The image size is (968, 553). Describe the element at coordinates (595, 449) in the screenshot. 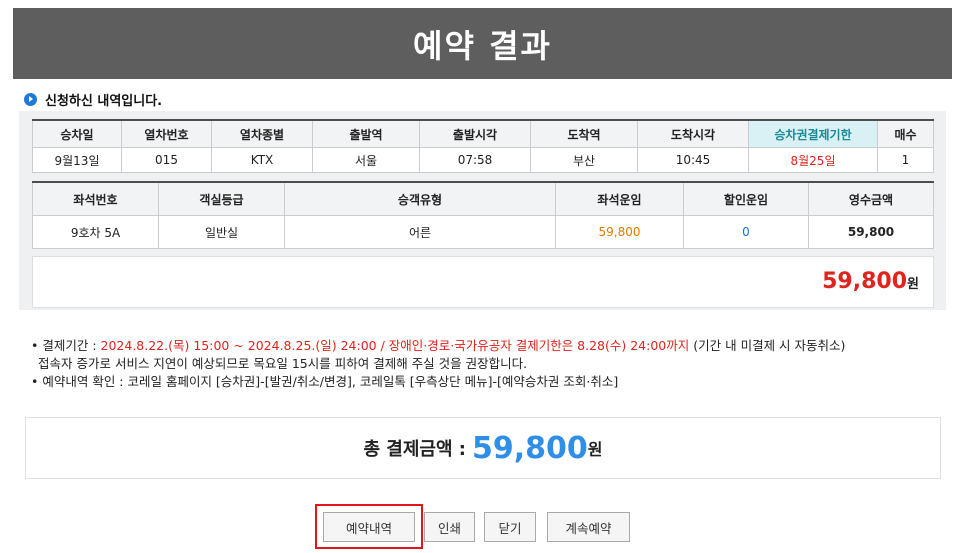

I see `grand-total-unit: 원` at that location.